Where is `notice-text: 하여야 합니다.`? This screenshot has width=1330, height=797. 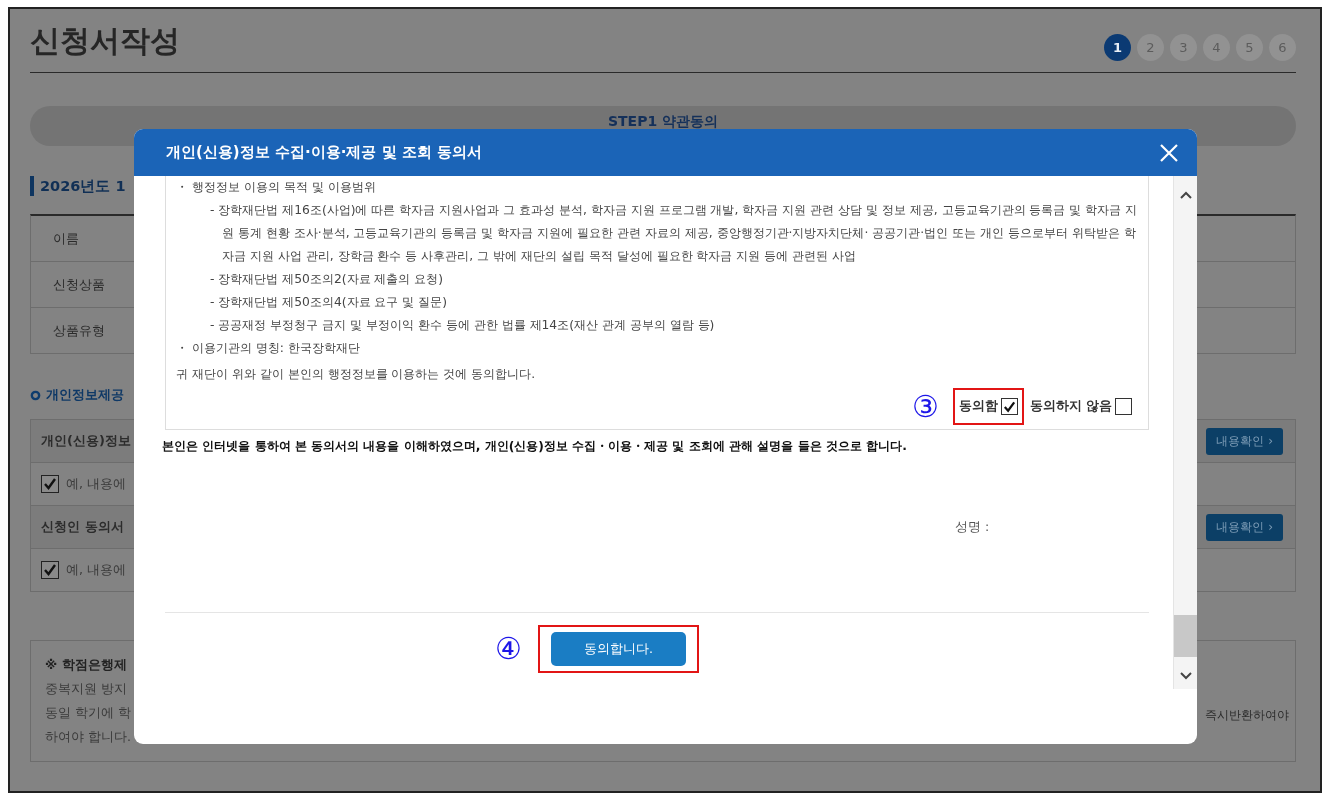
notice-text: 하여야 합니다. is located at coordinates (88, 737).